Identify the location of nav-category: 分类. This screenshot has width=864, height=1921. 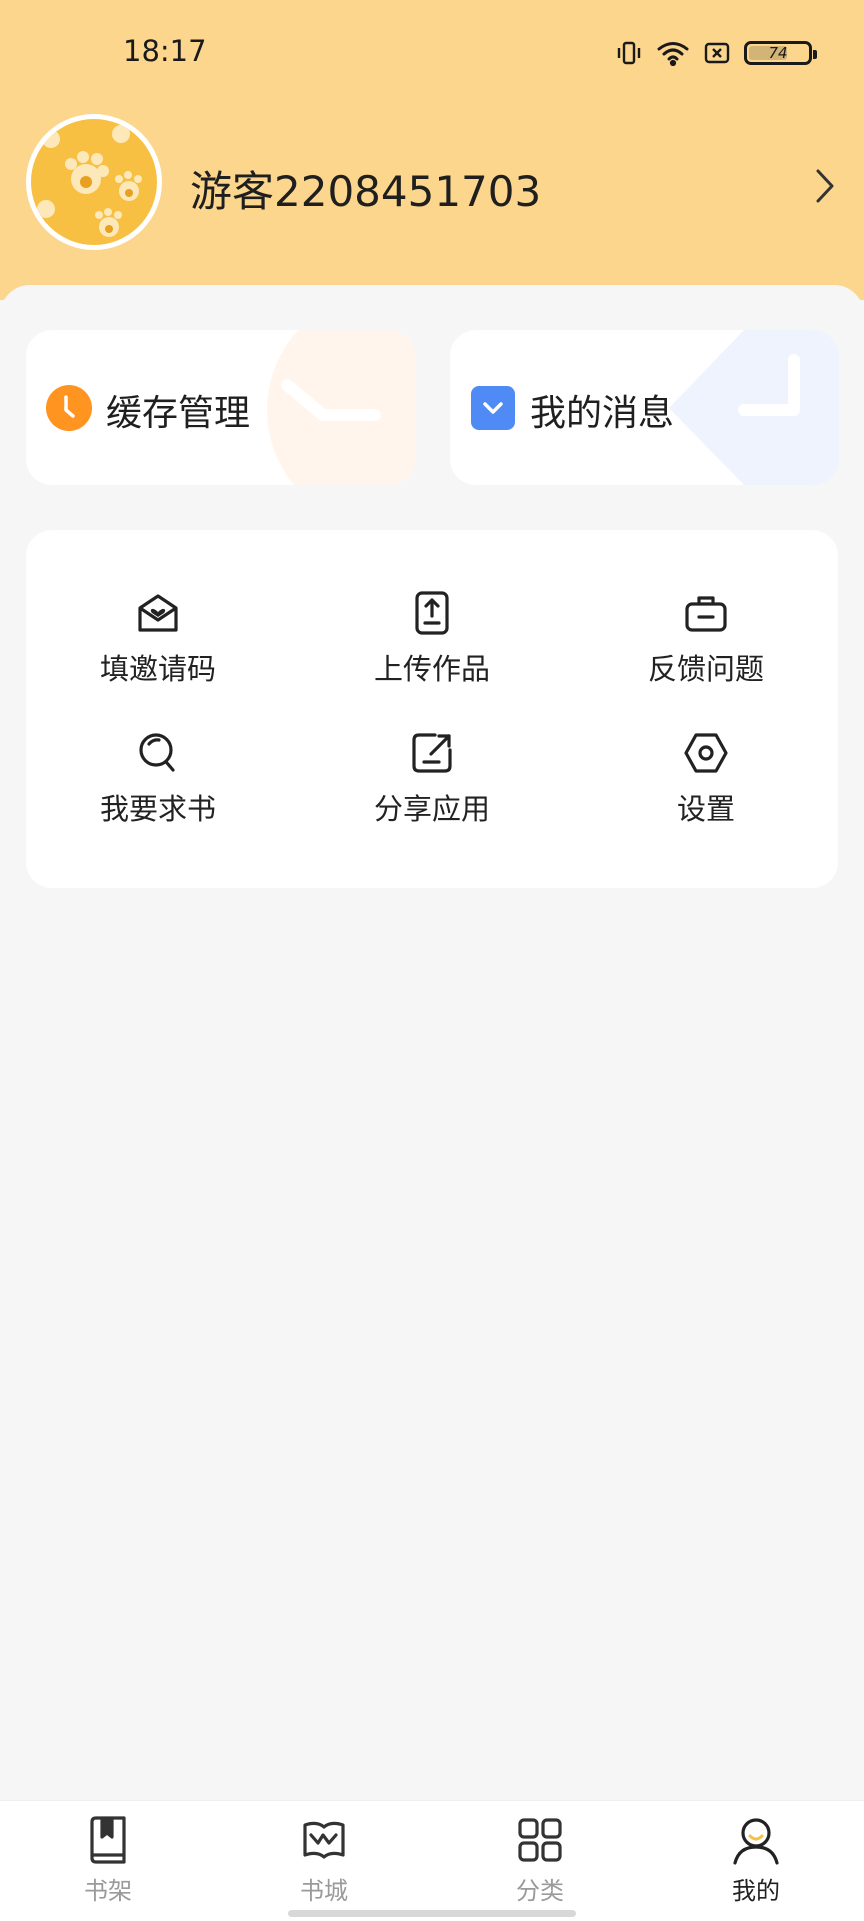
(540, 1860).